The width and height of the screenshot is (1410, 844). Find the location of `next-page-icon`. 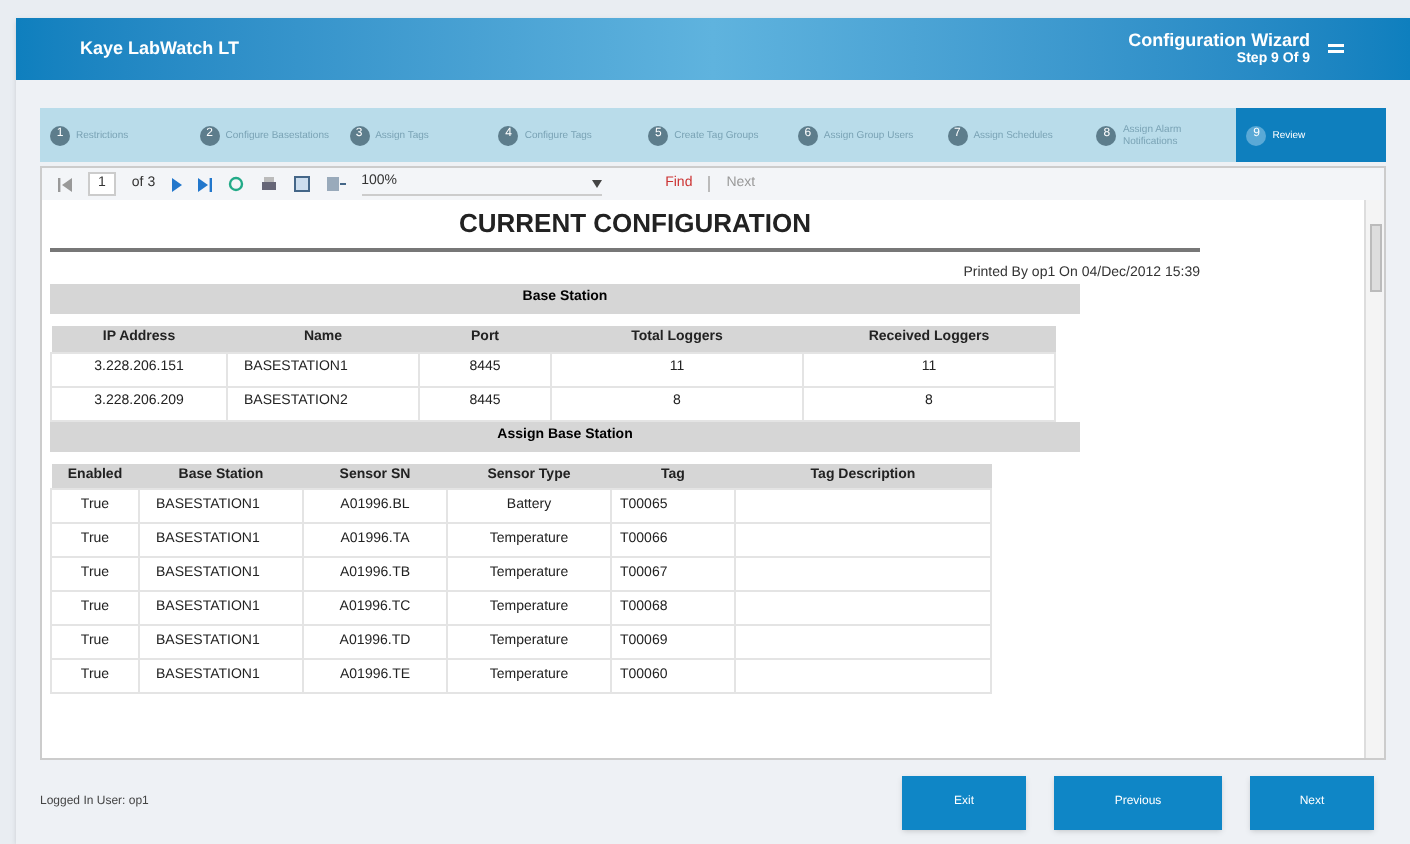

next-page-icon is located at coordinates (176, 184).